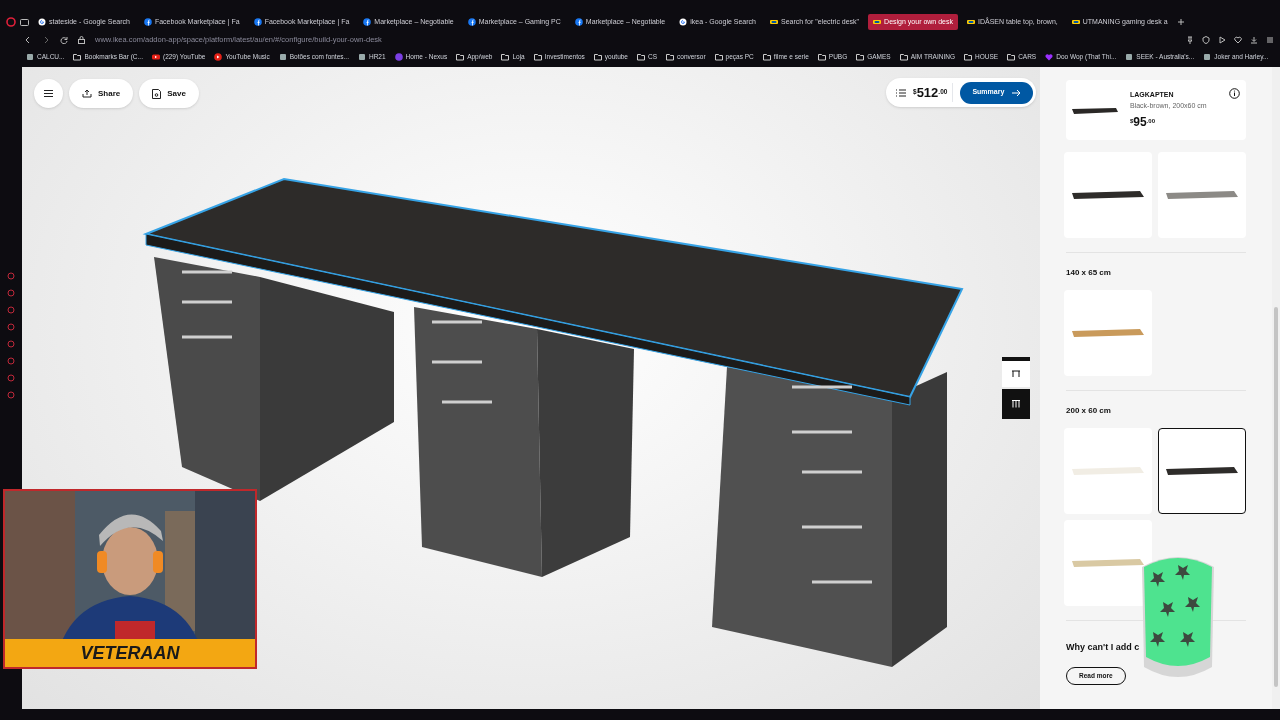  What do you see at coordinates (1103, 647) in the screenshot?
I see `question-heading: Why can't I add c` at bounding box center [1103, 647].